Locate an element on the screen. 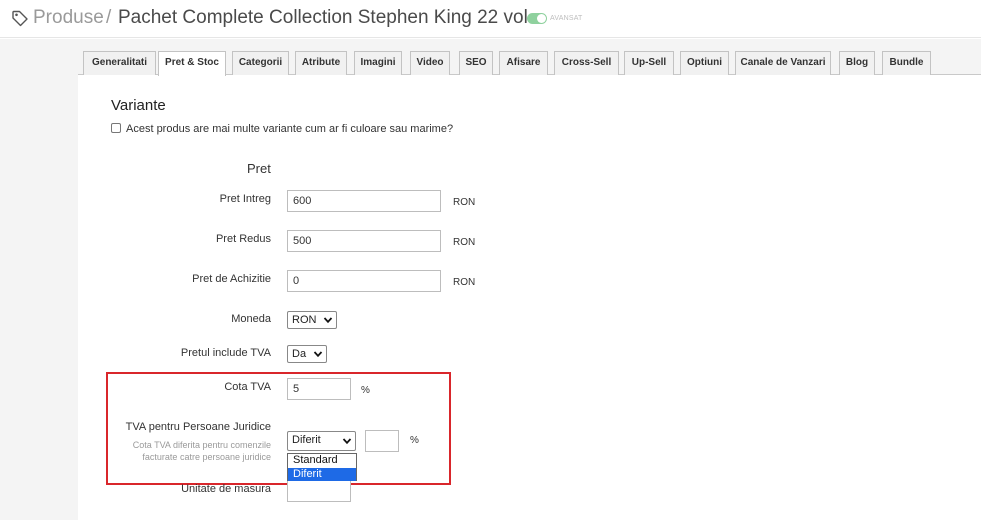 The width and height of the screenshot is (981, 520). pret-intreg-label: Pret Intreg is located at coordinates (245, 199).